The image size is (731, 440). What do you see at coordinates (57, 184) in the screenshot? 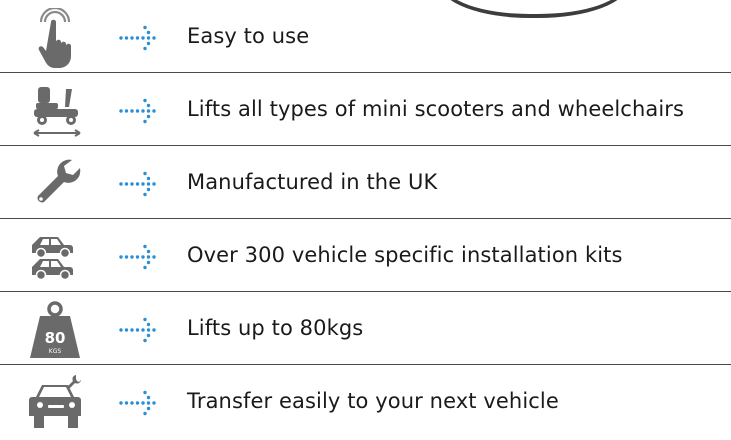
I see `wrench-icon` at bounding box center [57, 184].